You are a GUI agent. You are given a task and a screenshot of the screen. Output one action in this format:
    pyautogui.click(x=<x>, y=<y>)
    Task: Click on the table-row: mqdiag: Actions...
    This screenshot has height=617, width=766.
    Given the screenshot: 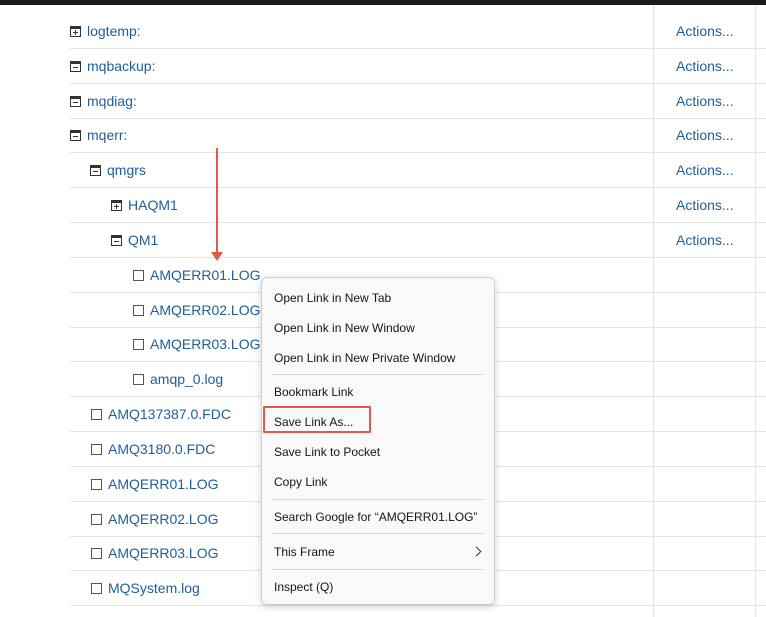 What is the action you would take?
    pyautogui.click(x=418, y=101)
    